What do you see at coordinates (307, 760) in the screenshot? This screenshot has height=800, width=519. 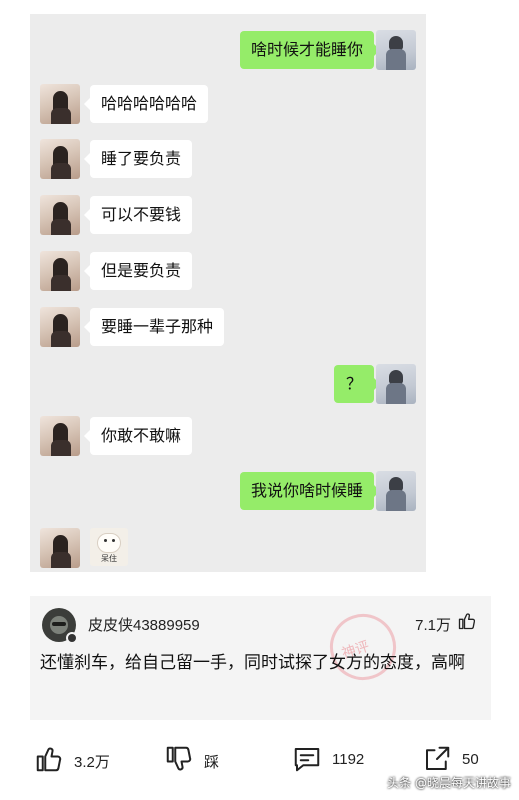 I see `comment-icon` at bounding box center [307, 760].